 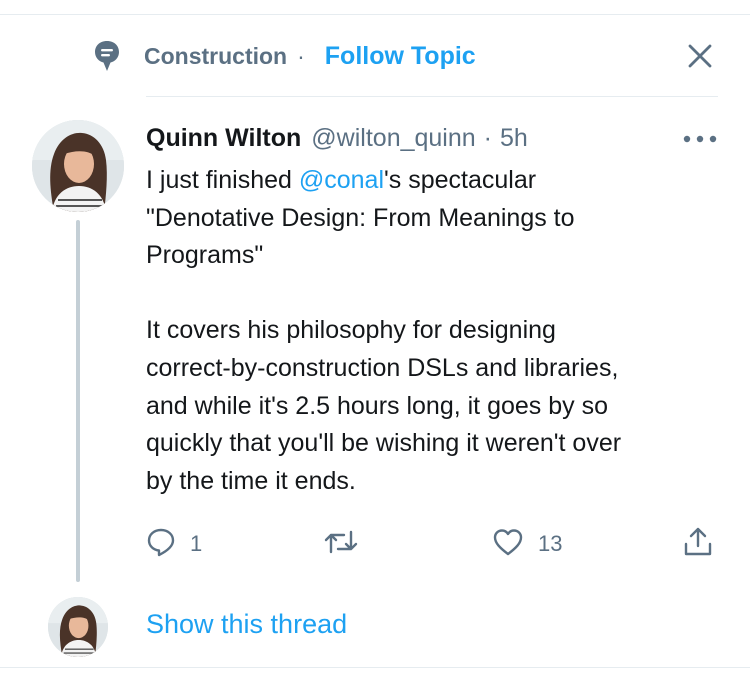 What do you see at coordinates (196, 543) in the screenshot?
I see `reply-count: 1` at bounding box center [196, 543].